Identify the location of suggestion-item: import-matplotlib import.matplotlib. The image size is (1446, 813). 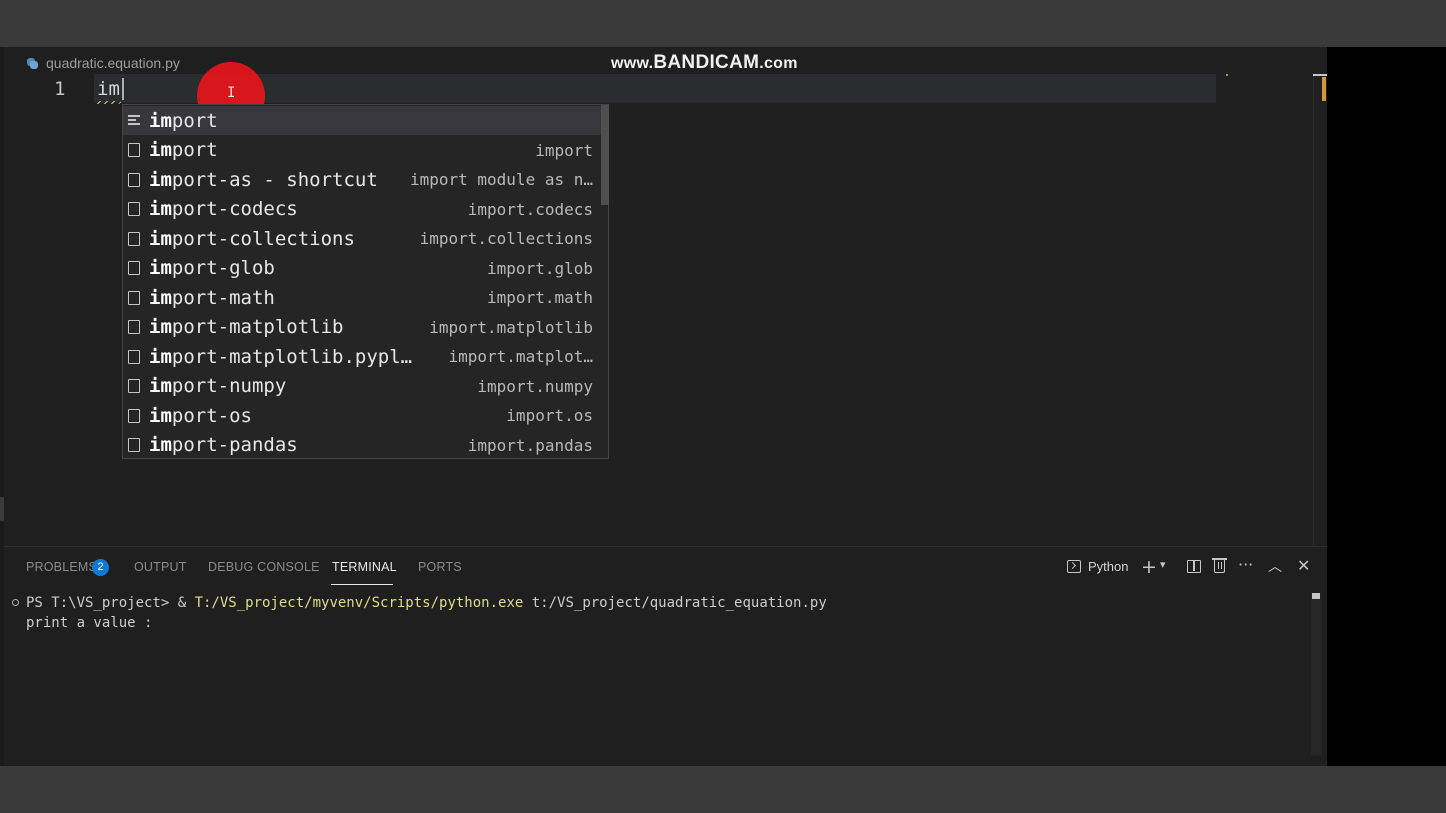
(362, 327).